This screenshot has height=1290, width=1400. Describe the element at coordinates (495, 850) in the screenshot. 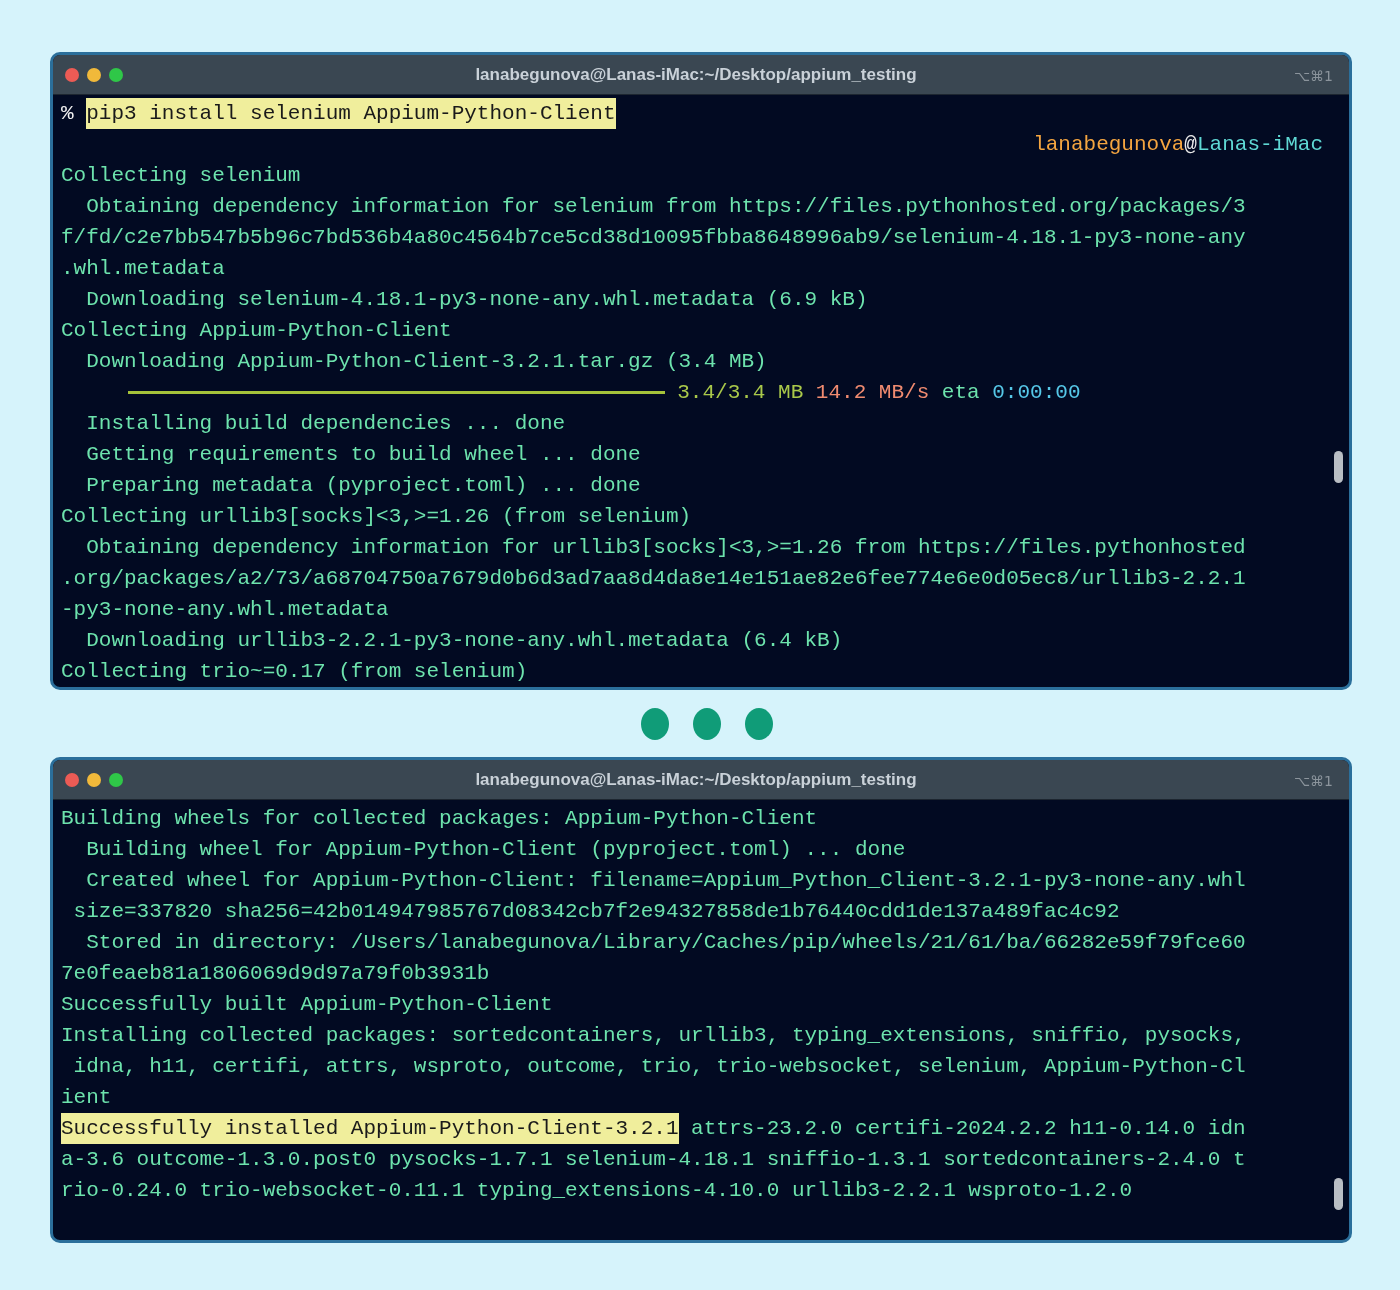

I see `terminal-text: Building wheel for Appium-Python-Client (pyproject.toml) ... done` at that location.